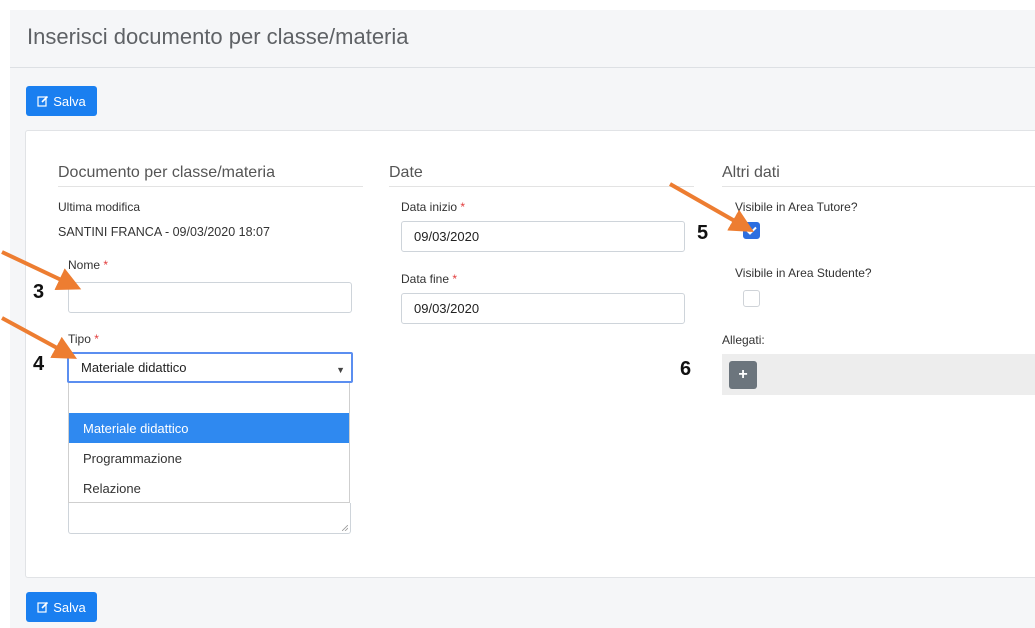 The width and height of the screenshot is (1035, 628). I want to click on tipo-label: Tipo *, so click(83, 339).